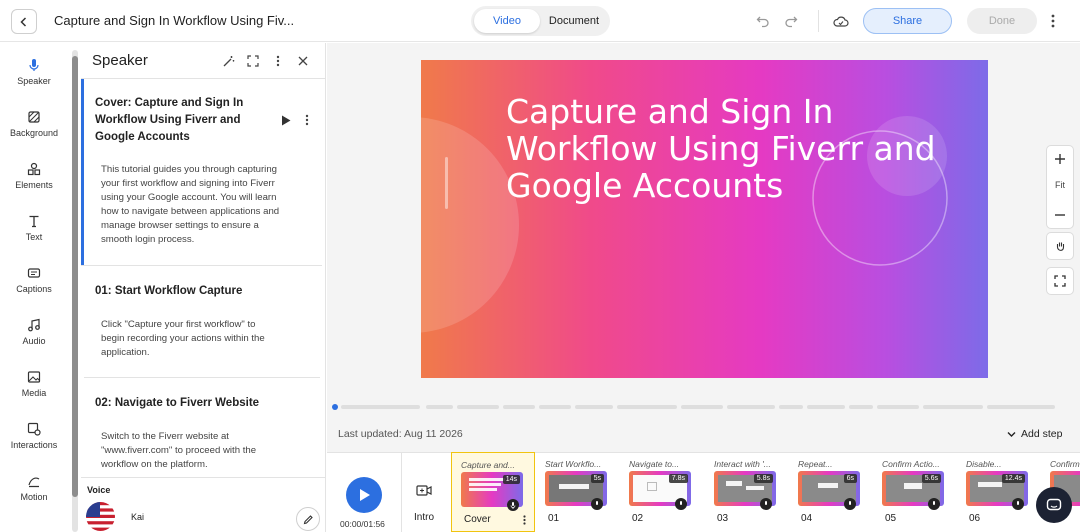 Image resolution: width=1080 pixels, height=532 pixels. What do you see at coordinates (841, 21) in the screenshot?
I see `cloud-sync-button` at bounding box center [841, 21].